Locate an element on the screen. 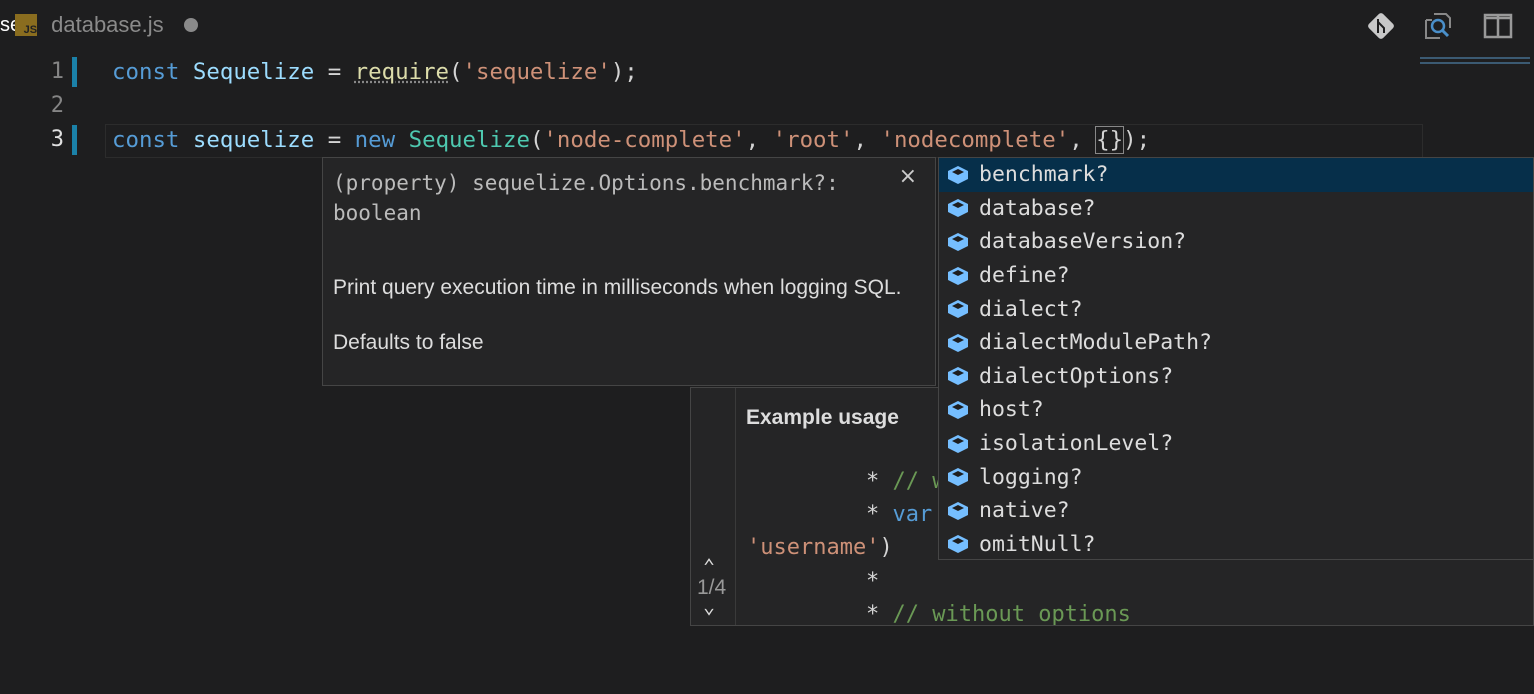 This screenshot has width=1534, height=694. suggest-item-label: native? is located at coordinates (1024, 511).